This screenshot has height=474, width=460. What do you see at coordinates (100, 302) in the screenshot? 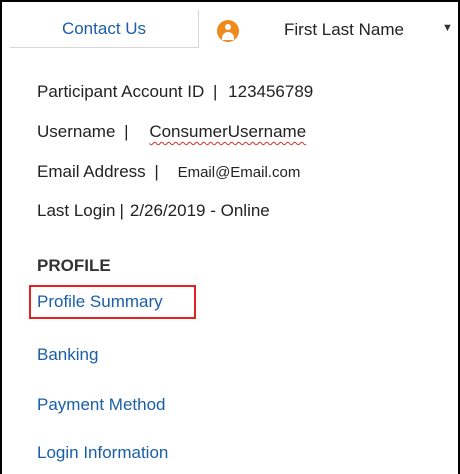
I see `profile-summary-link: Profile Summary` at bounding box center [100, 302].